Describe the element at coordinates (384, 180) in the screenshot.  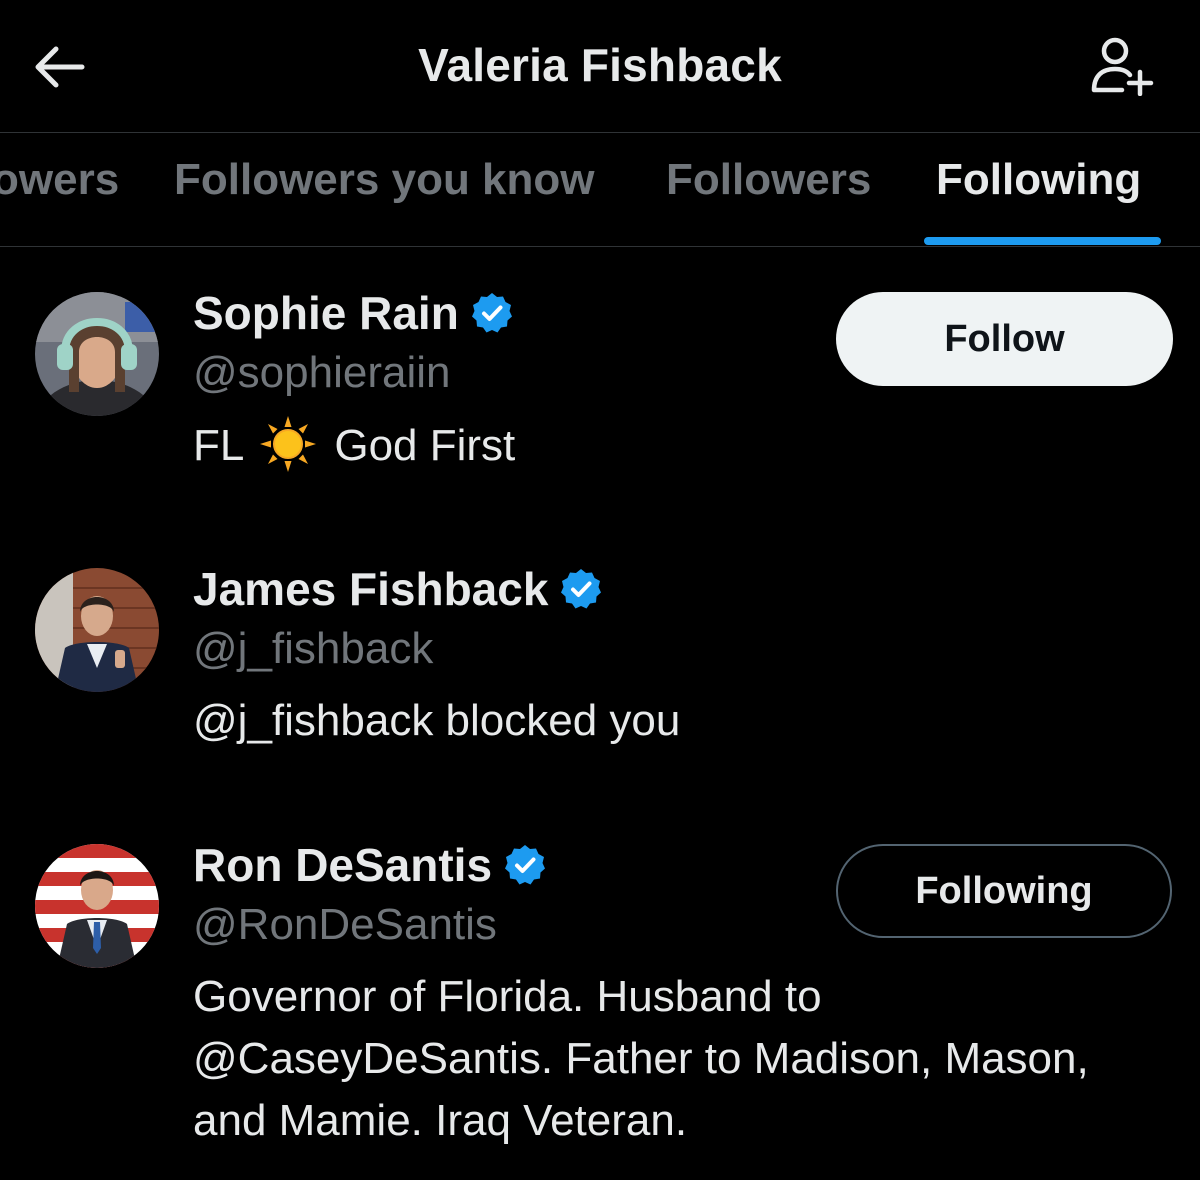
I see `tab-followers-you-know: Followers you know` at that location.